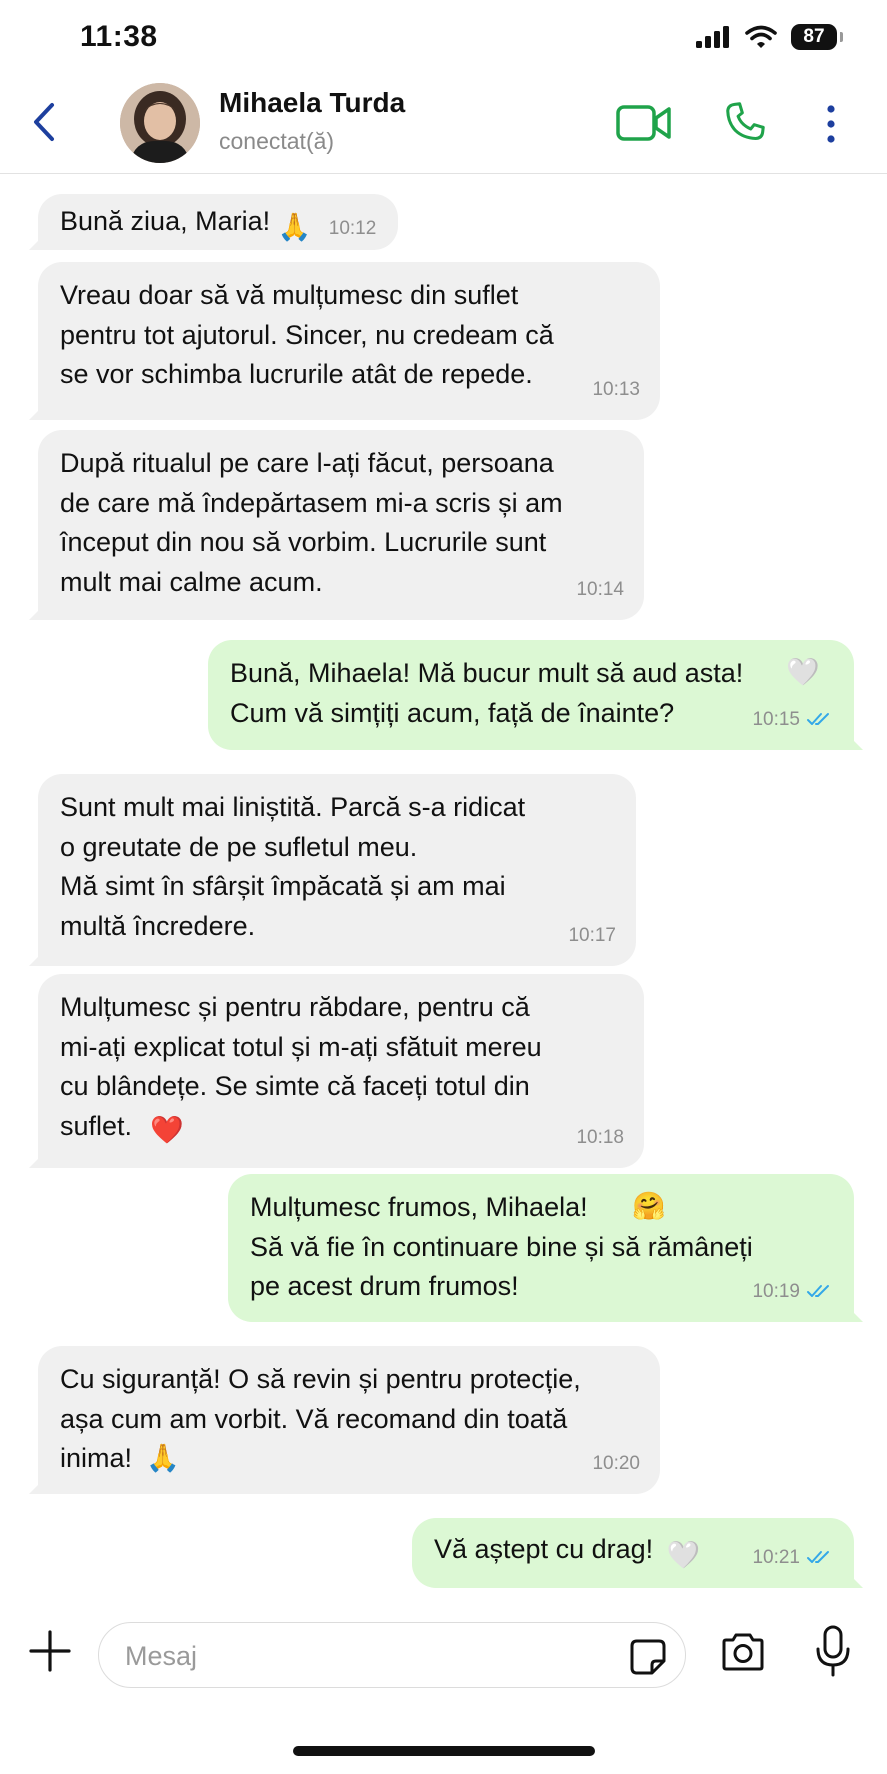 The width and height of the screenshot is (887, 1774). I want to click on avatar, so click(160, 123).